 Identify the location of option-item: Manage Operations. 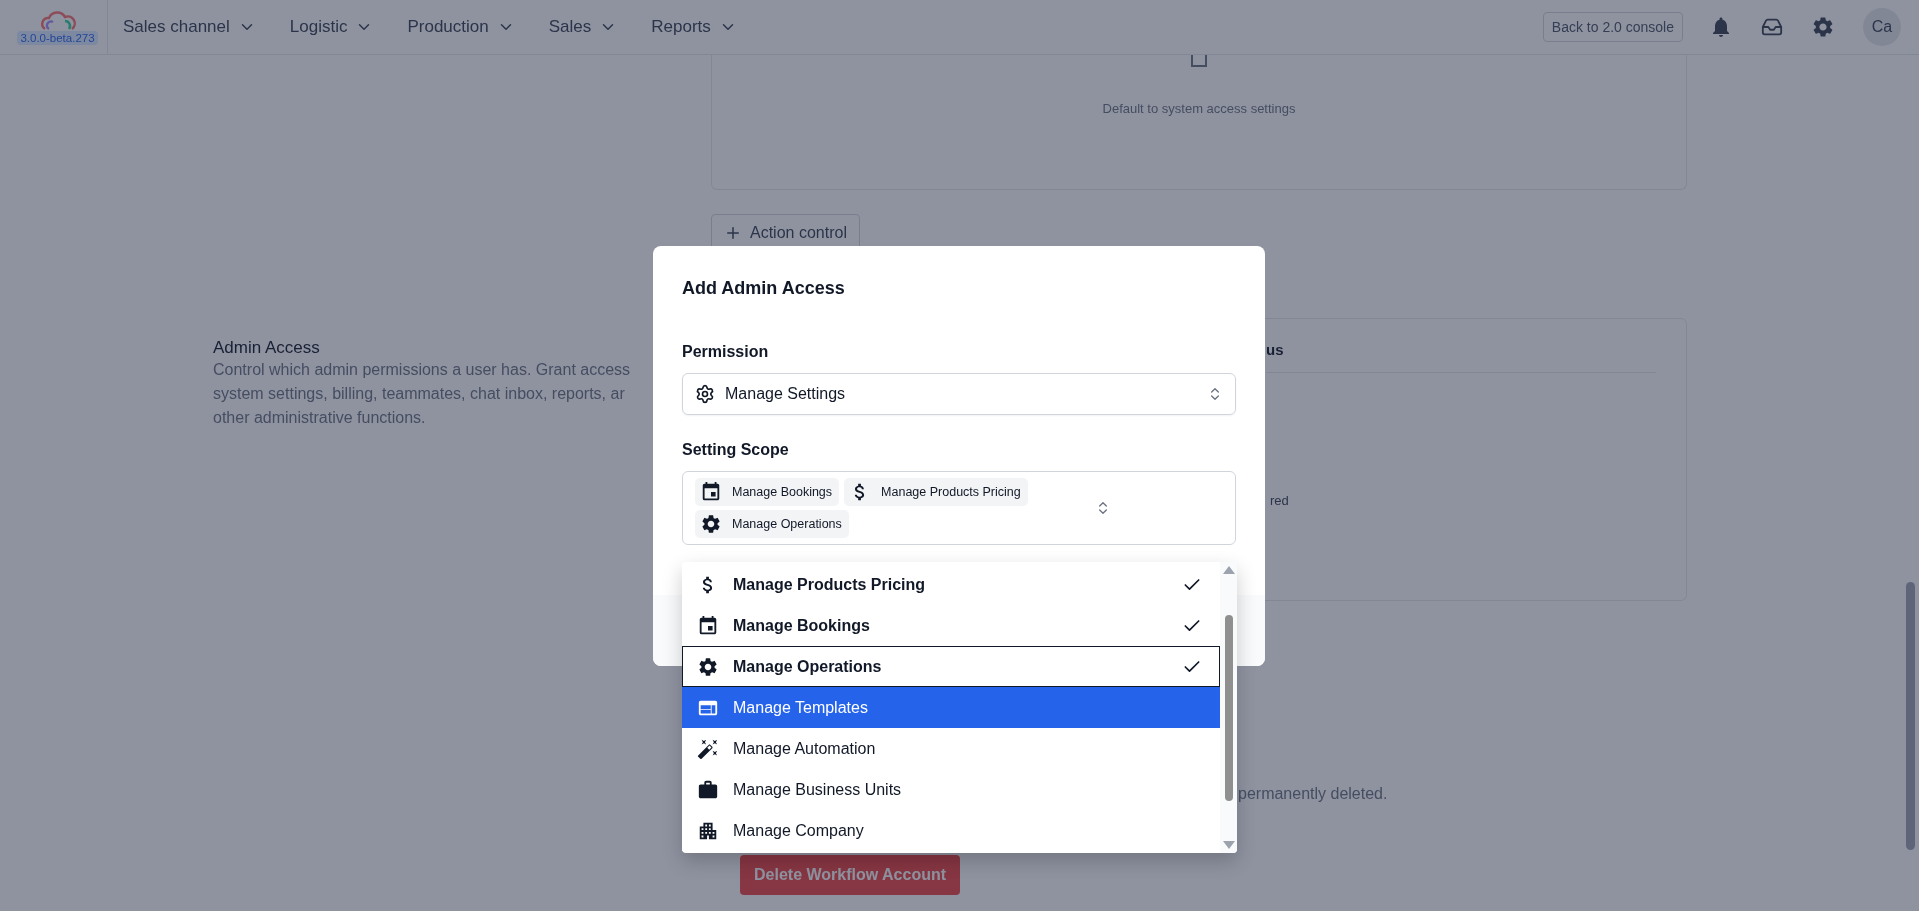
(951, 666).